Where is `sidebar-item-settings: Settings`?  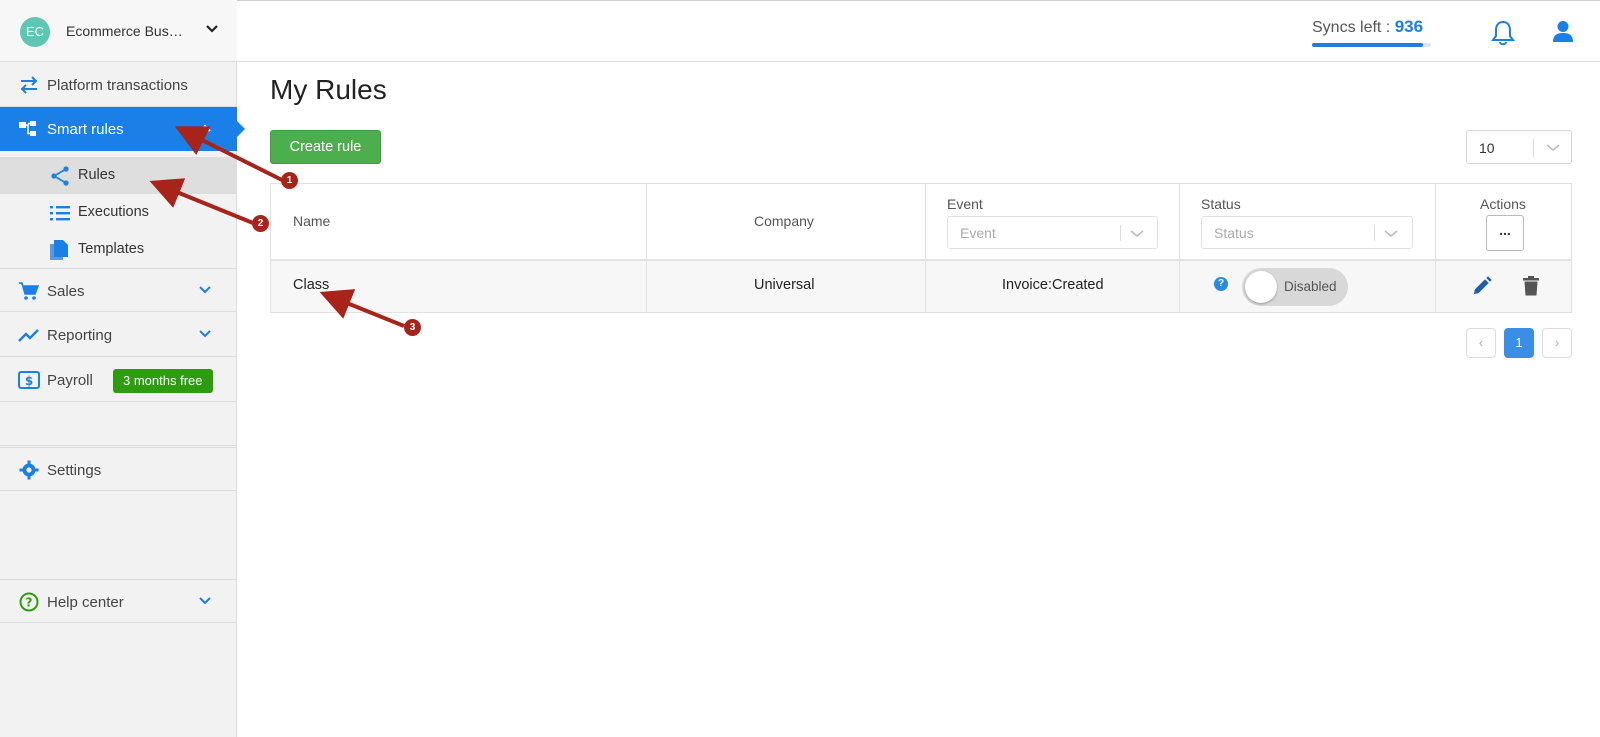
sidebar-item-settings: Settings is located at coordinates (118, 469).